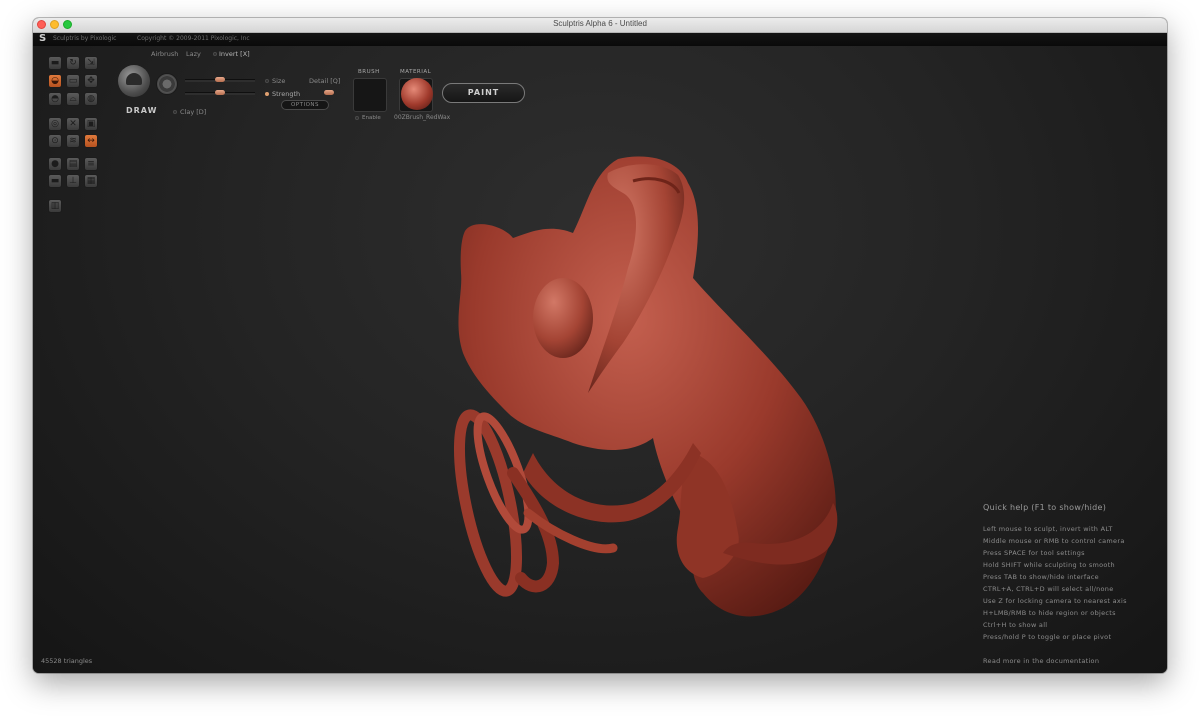 This screenshot has width=1200, height=720. Describe the element at coordinates (73, 99) in the screenshot. I see `pinch-tool: ⌓` at that location.